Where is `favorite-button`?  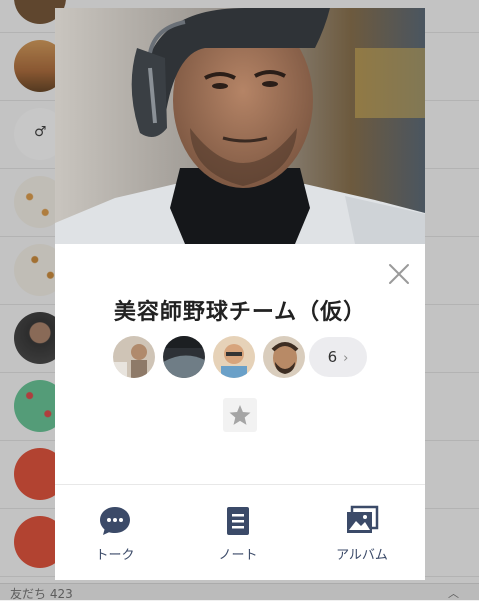 favorite-button is located at coordinates (240, 415).